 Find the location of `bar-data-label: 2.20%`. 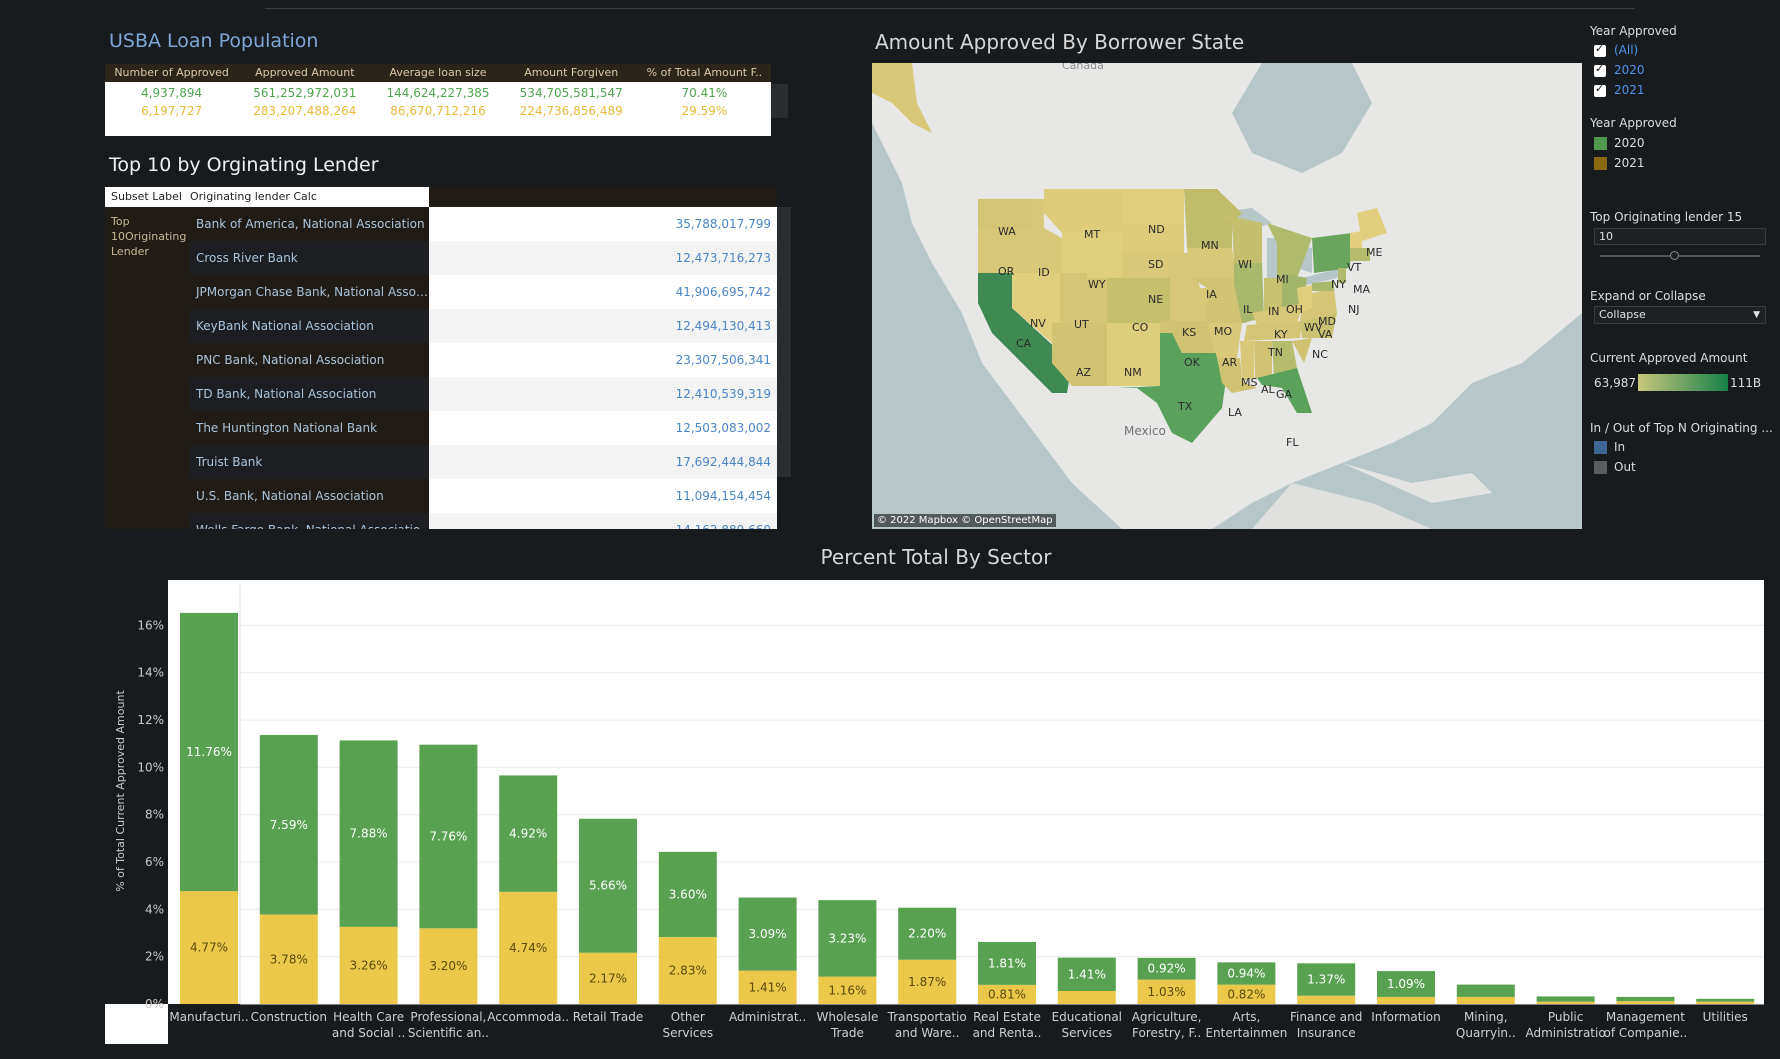

bar-data-label: 2.20% is located at coordinates (927, 934).